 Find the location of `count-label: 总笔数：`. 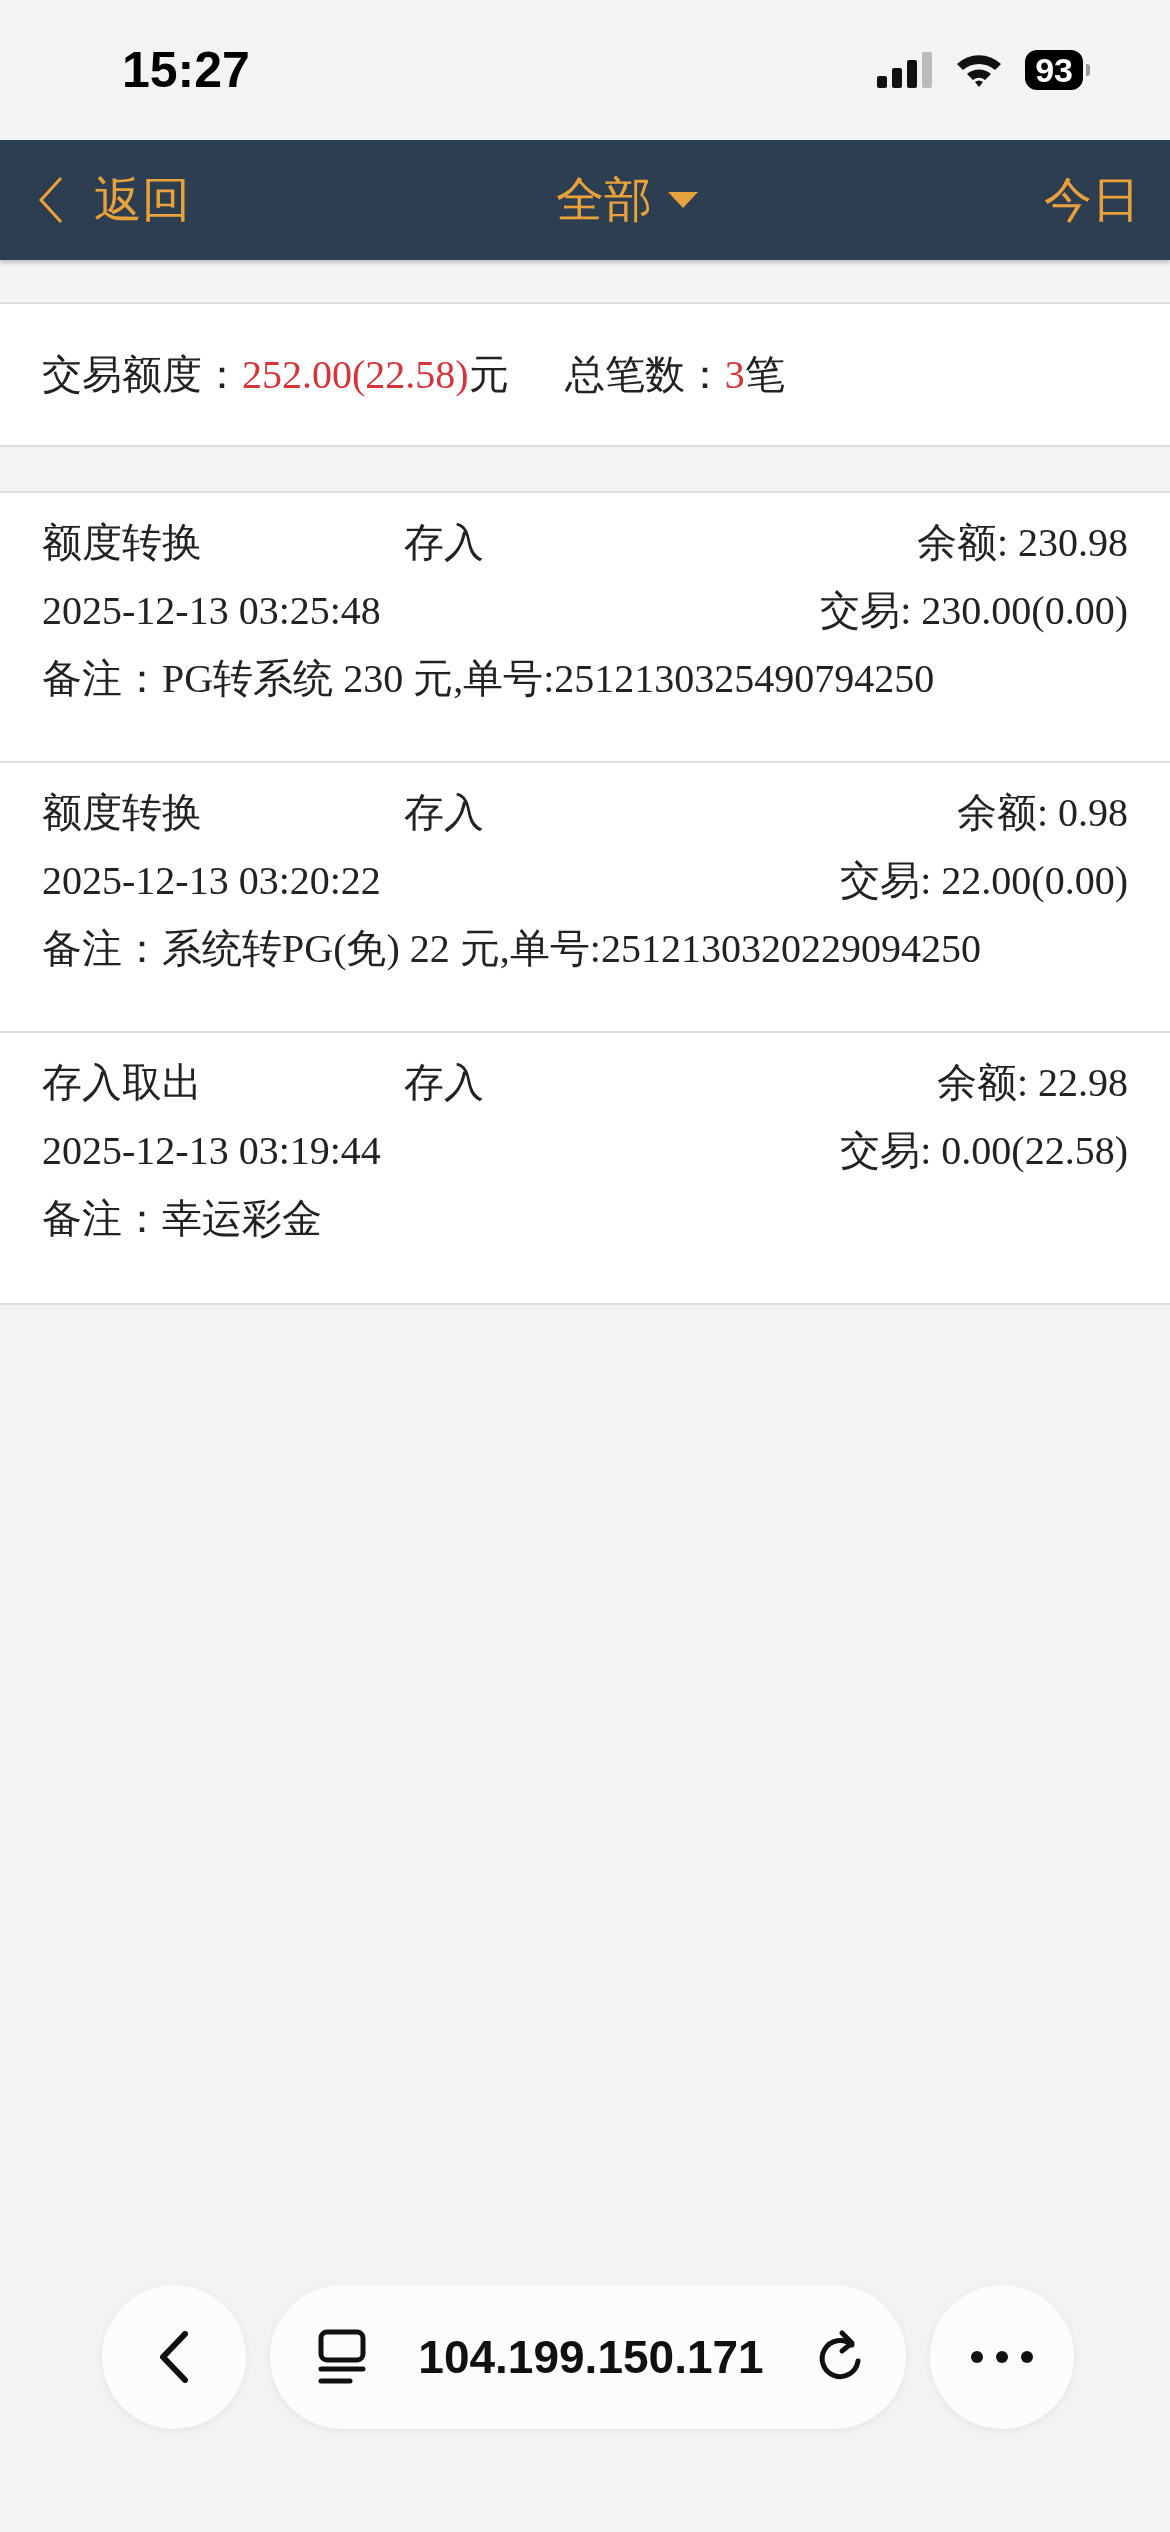

count-label: 总笔数： is located at coordinates (644, 374).